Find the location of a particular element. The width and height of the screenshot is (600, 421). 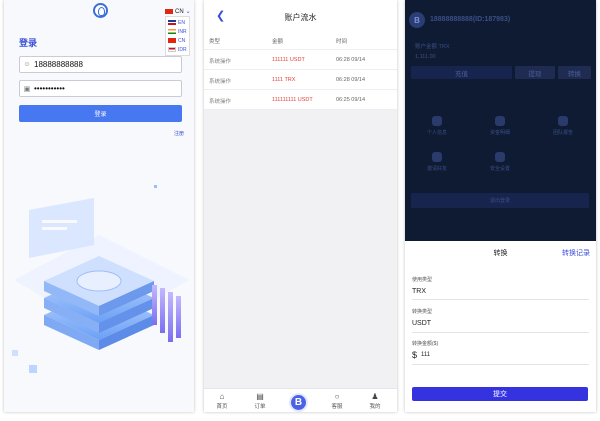

grid-item-security: 安全设置 is located at coordinates (500, 162).